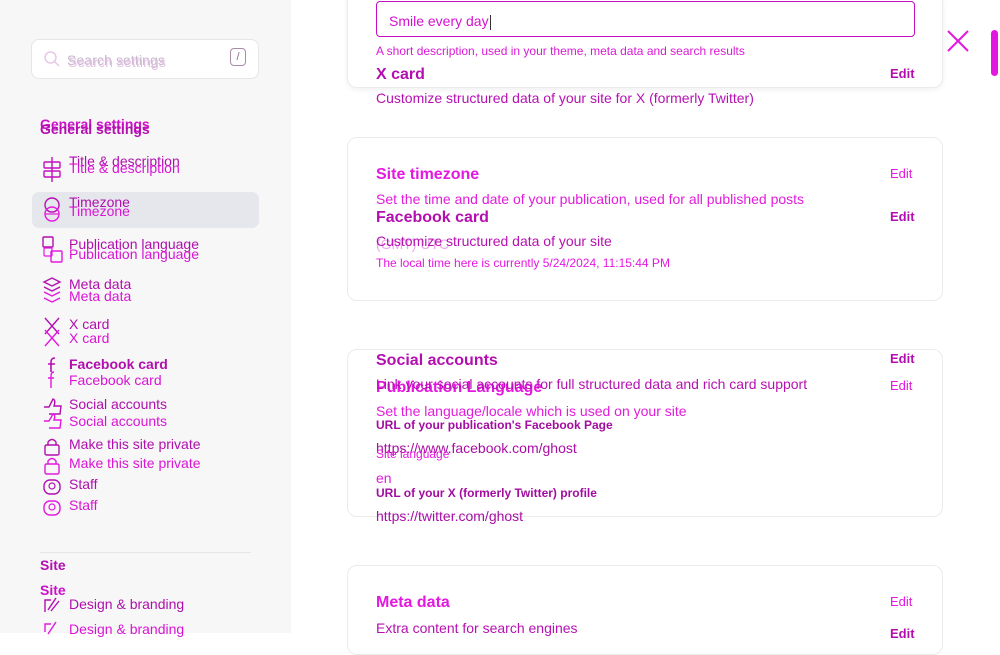 The width and height of the screenshot is (1000, 655). Describe the element at coordinates (477, 628) in the screenshot. I see `meta-data-subtitle: Extra content for search engines` at that location.